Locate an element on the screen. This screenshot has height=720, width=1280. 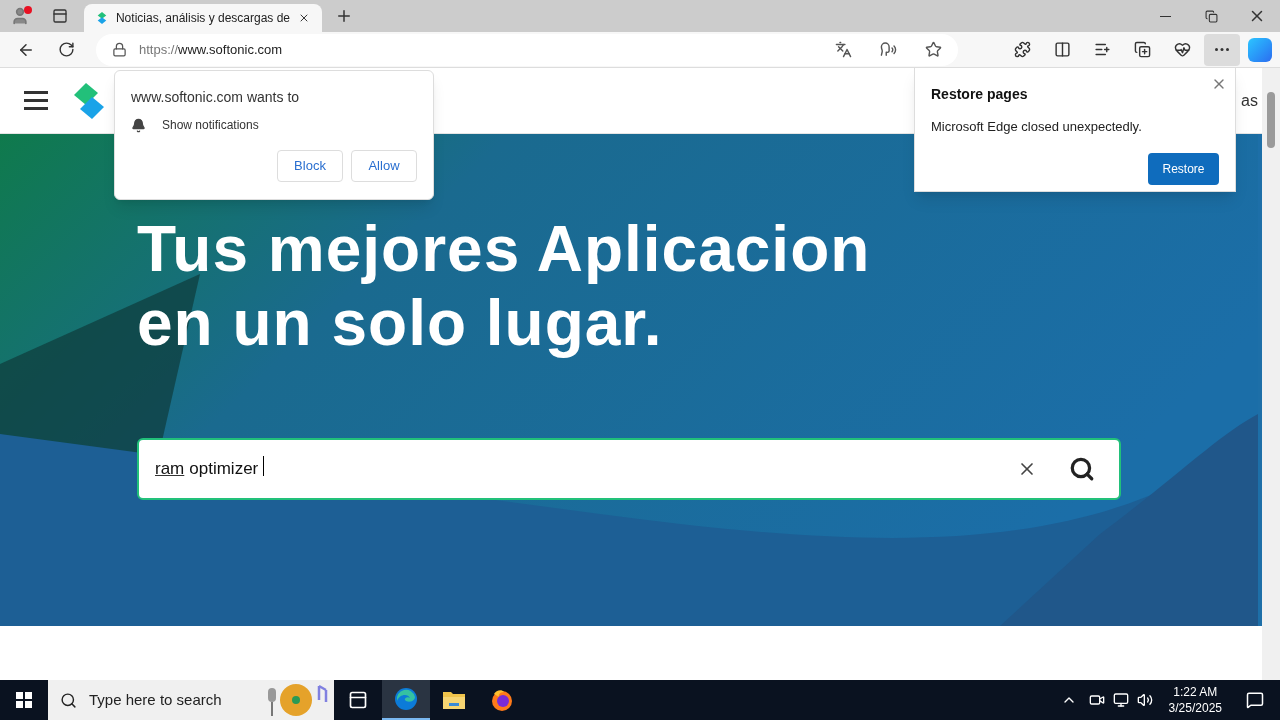
hero-heading: Tus mejores Aplicacion is located at coordinates (504, 249).